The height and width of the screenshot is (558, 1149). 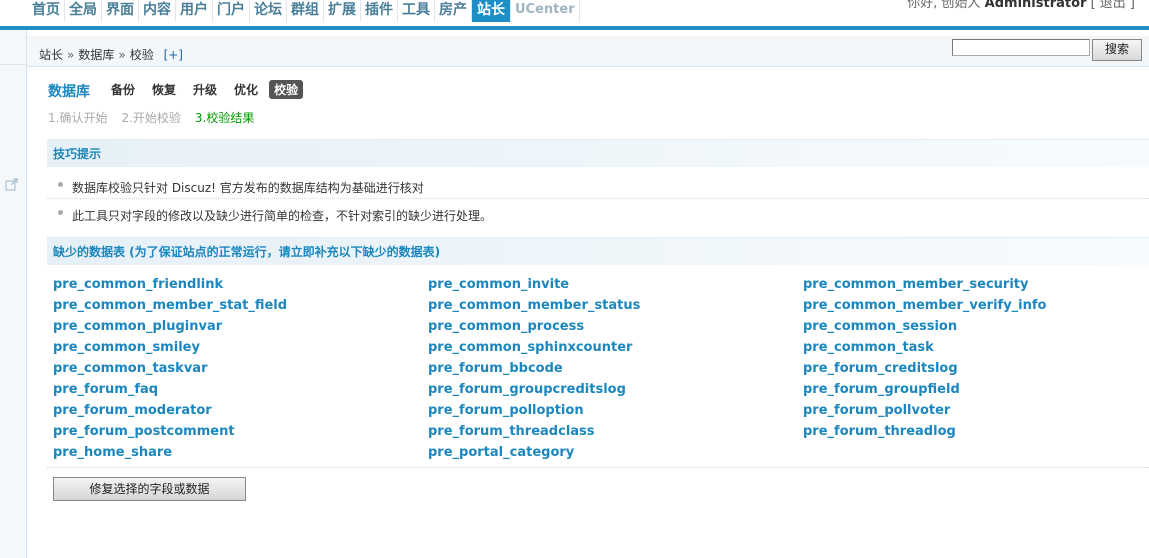 I want to click on repair-button: 修复选择的字段或数据, so click(x=149, y=489).